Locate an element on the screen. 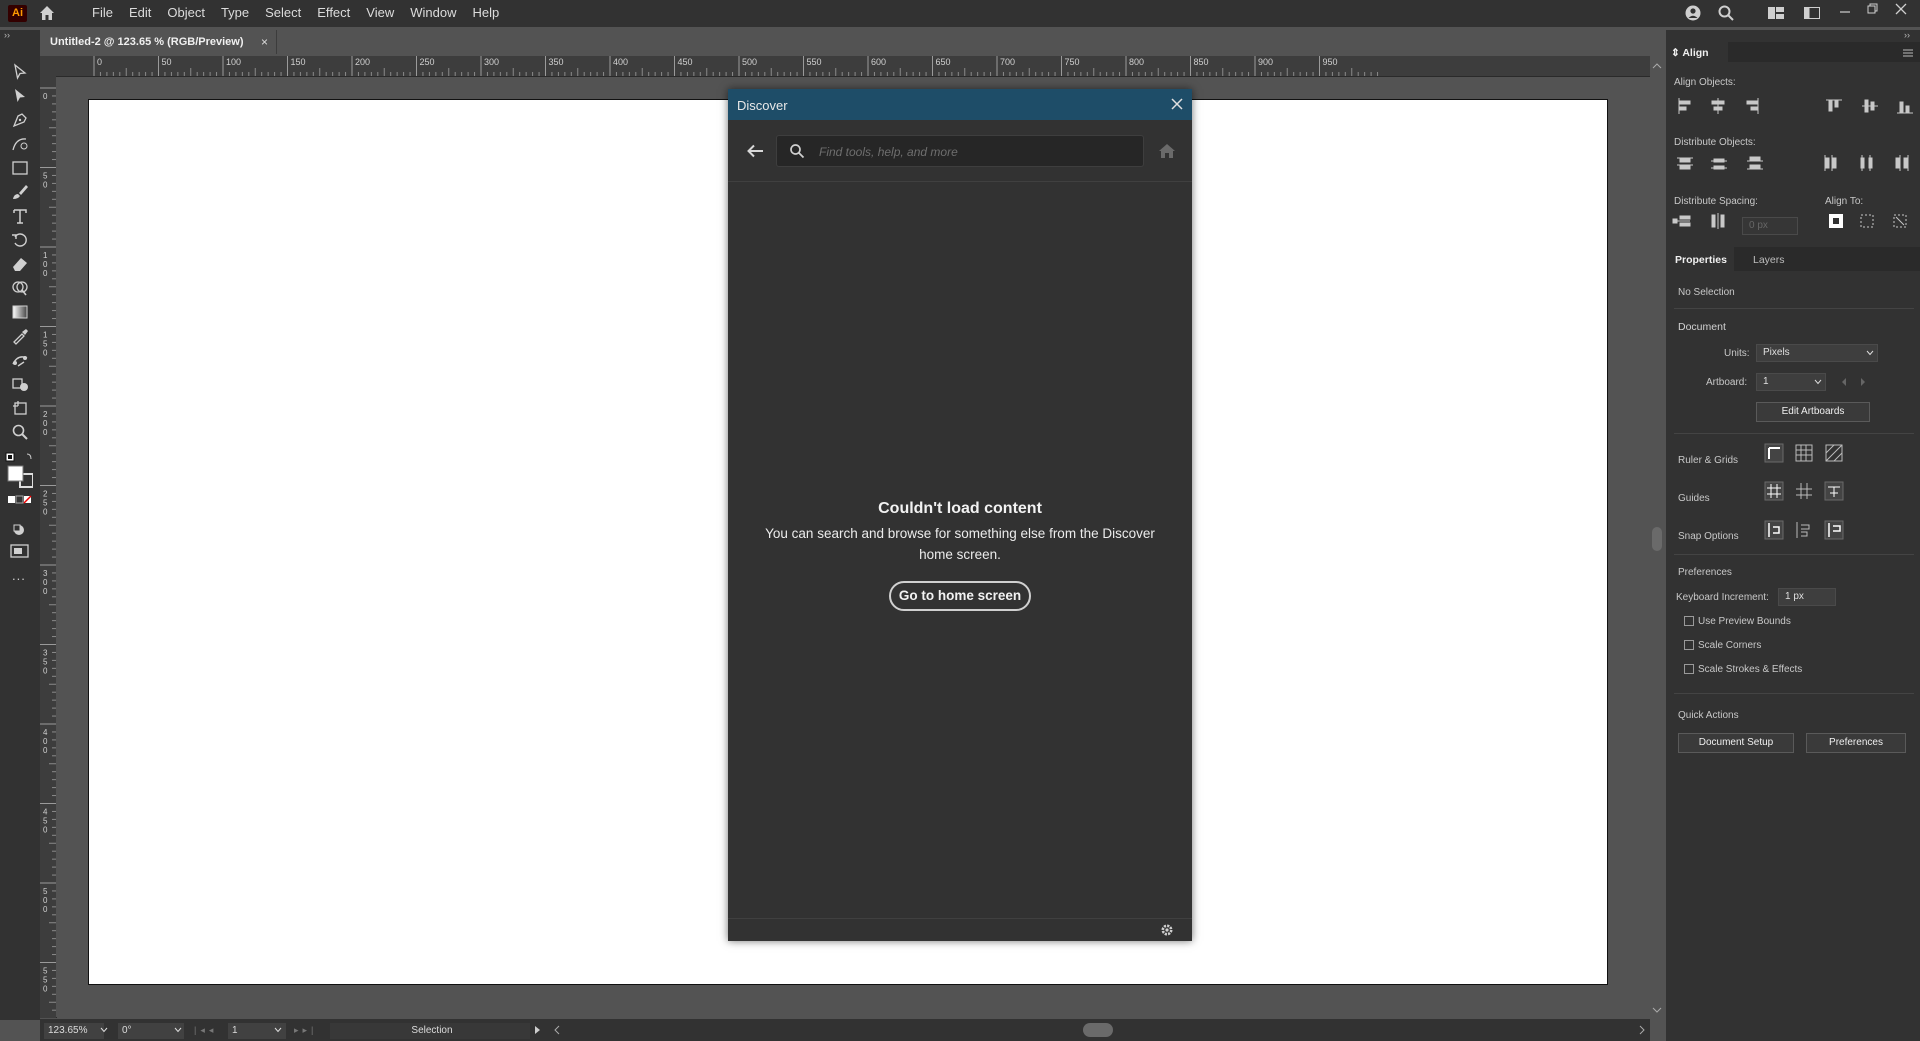  scale-strokes-effects-label: Scale Strokes & Effects is located at coordinates (1750, 669).